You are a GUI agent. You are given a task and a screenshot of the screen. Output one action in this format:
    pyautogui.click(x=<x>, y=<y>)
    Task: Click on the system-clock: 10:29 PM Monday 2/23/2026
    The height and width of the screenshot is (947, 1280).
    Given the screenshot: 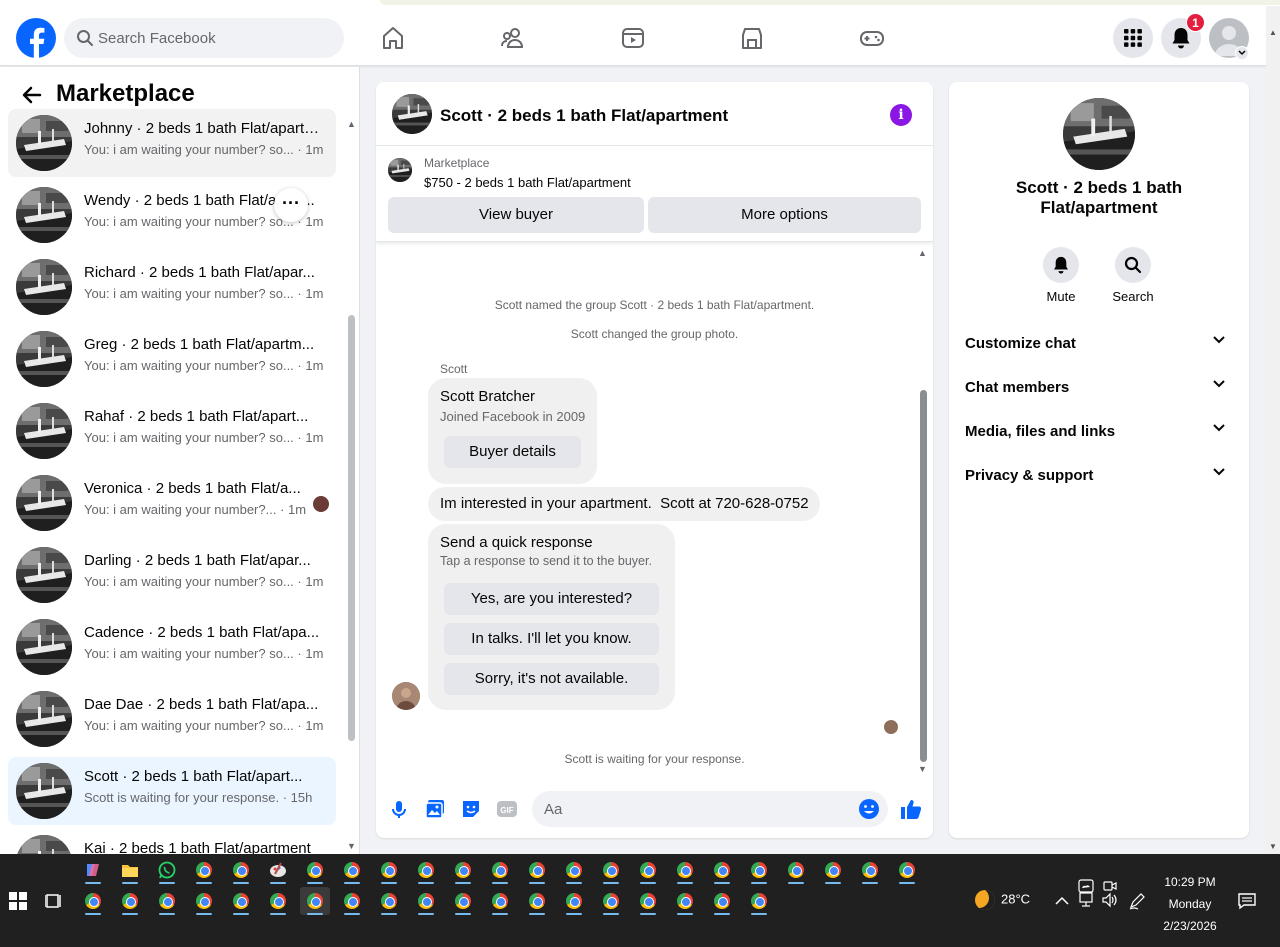 What is the action you would take?
    pyautogui.click(x=1190, y=904)
    